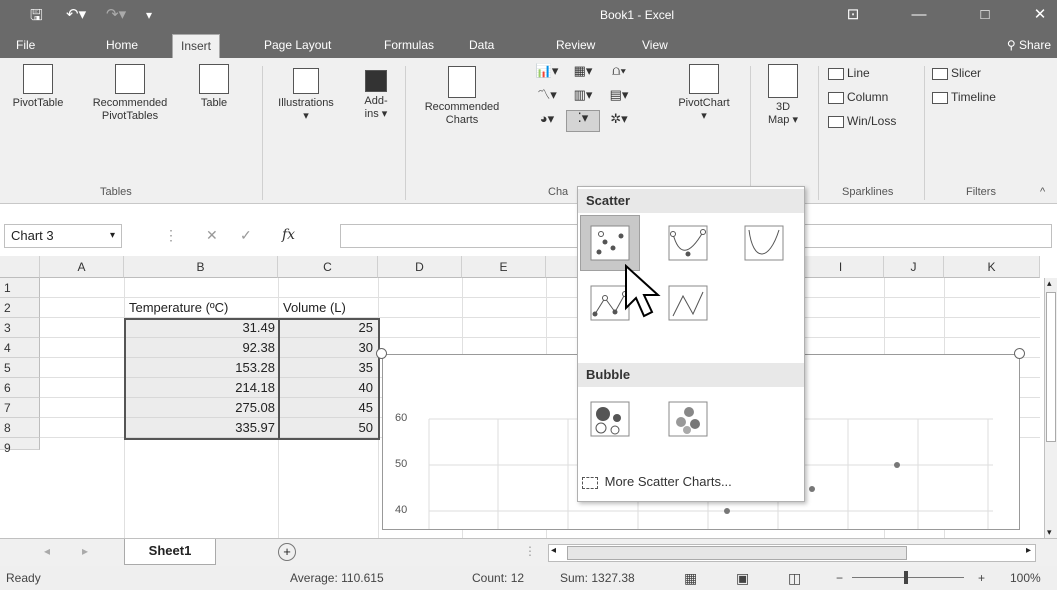  What do you see at coordinates (297, 46) in the screenshot?
I see `tab-page-layout: Page Layout` at bounding box center [297, 46].